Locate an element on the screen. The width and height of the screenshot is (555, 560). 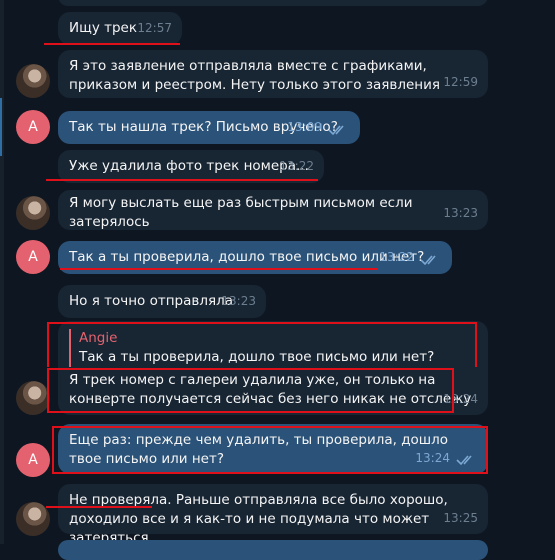
message-bubble: Но я точно отправляла 13:23 is located at coordinates (162, 301).